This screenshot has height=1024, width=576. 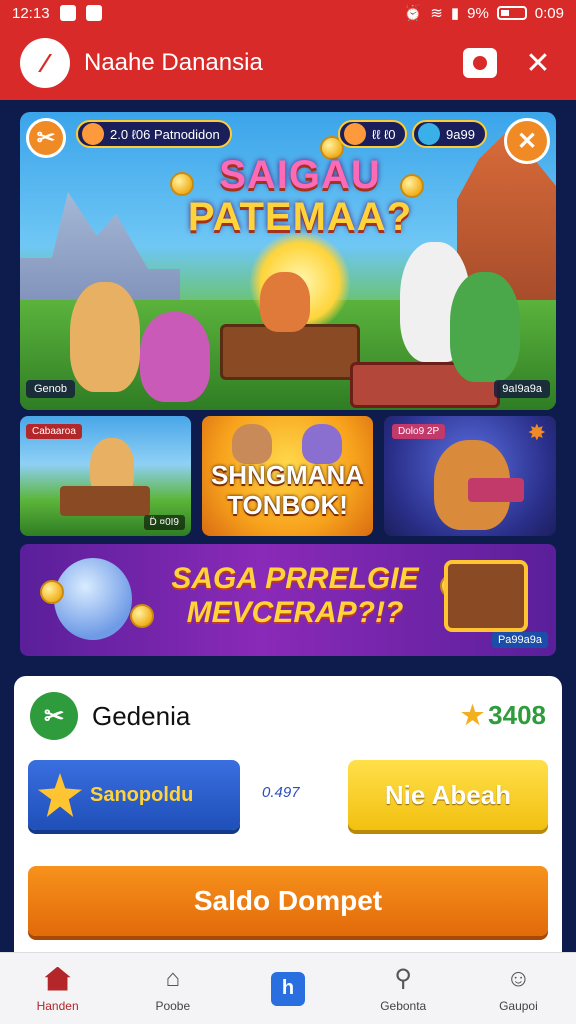 I want to click on mid-value: 0.497, so click(x=281, y=792).